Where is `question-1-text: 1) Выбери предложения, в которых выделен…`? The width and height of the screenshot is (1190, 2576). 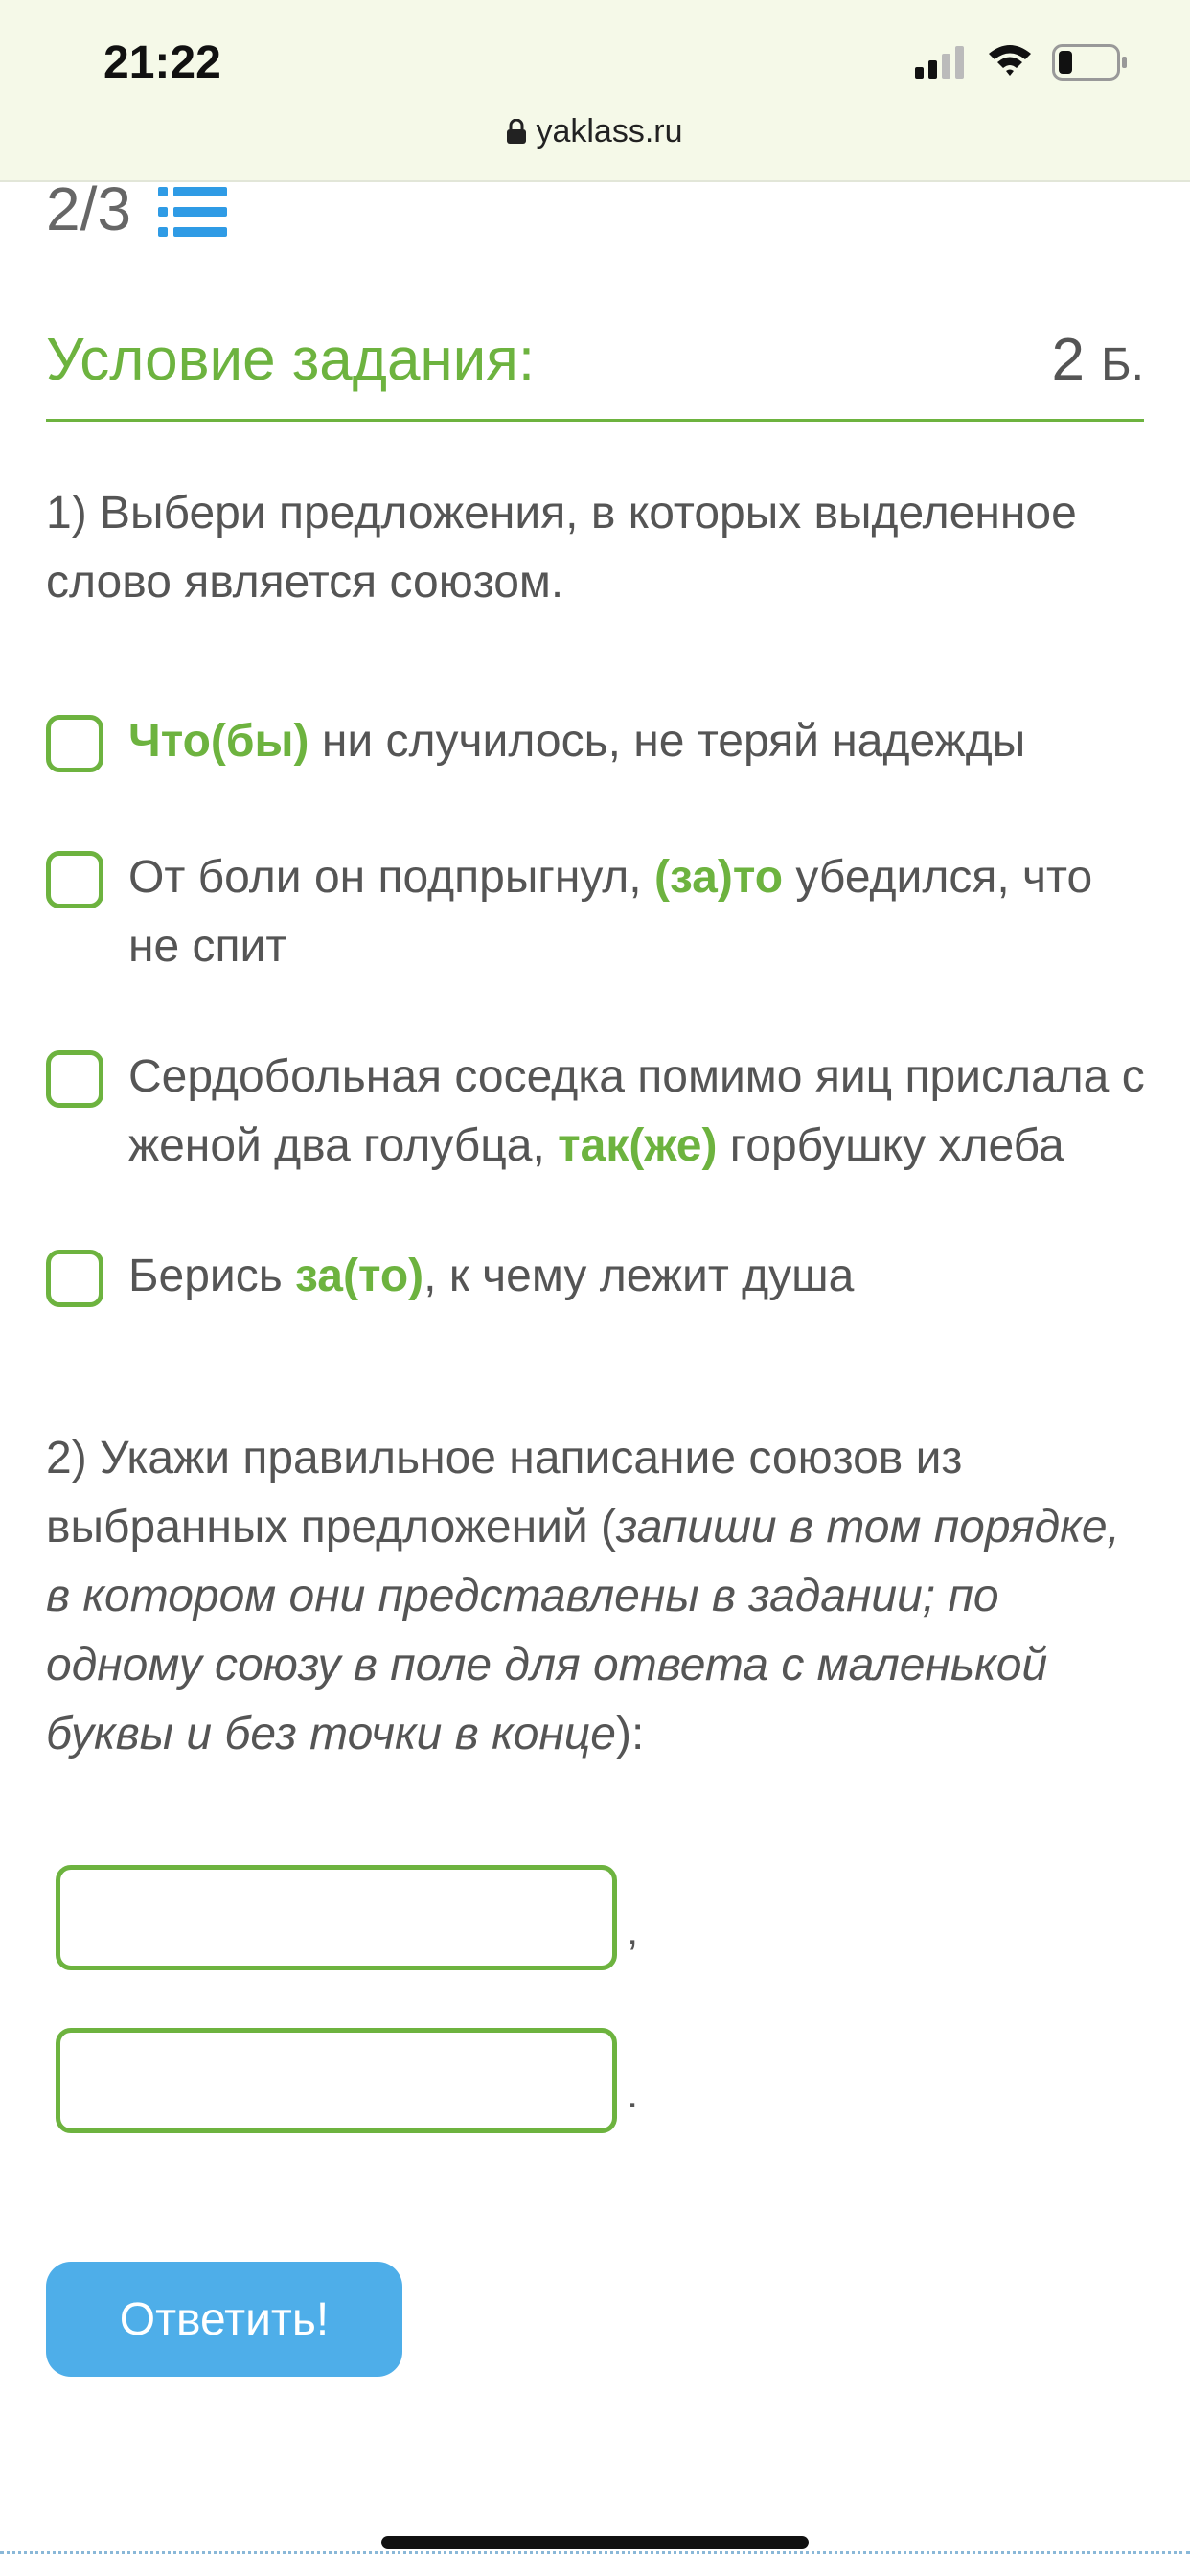 question-1-text: 1) Выбери предложения, в которых выделен… is located at coordinates (561, 548).